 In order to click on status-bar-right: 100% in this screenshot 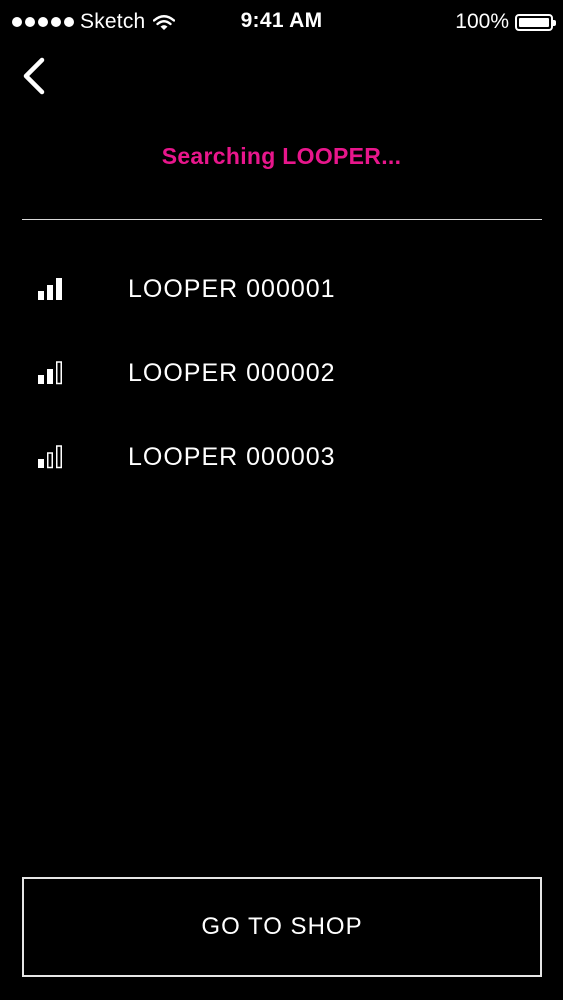, I will do `click(505, 22)`.